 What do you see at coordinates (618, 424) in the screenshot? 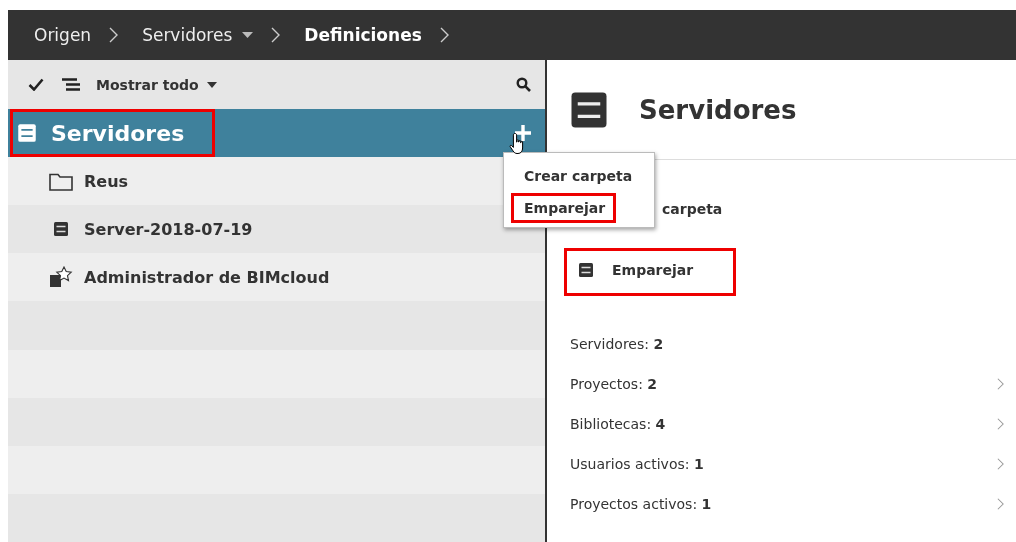
I see `stat-text: Bibliotecas: 4` at bounding box center [618, 424].